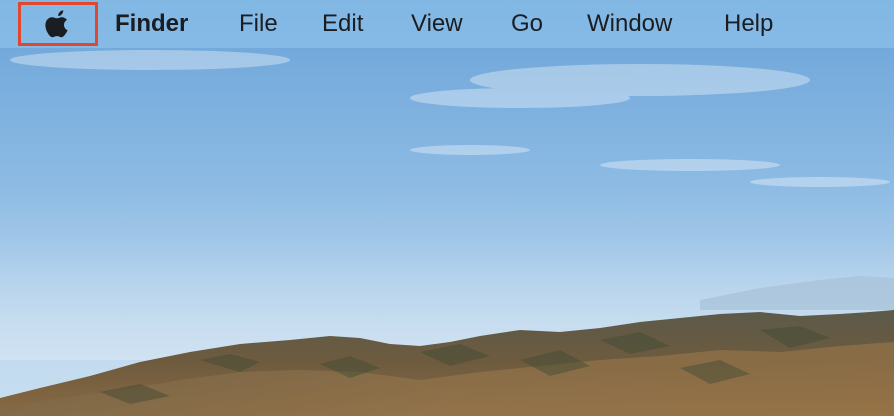 The width and height of the screenshot is (894, 416). What do you see at coordinates (151, 24) in the screenshot?
I see `menu-app-finder: Finder` at bounding box center [151, 24].